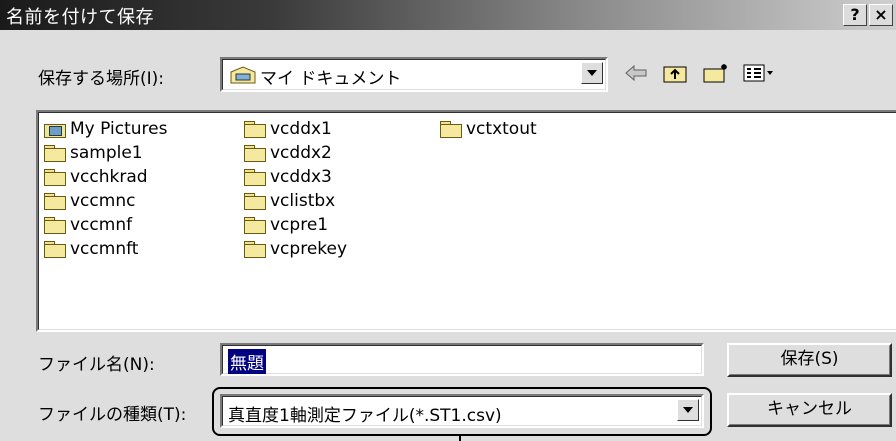 This screenshot has height=441, width=896. Describe the element at coordinates (93, 153) in the screenshot. I see `list-item: sample1` at that location.